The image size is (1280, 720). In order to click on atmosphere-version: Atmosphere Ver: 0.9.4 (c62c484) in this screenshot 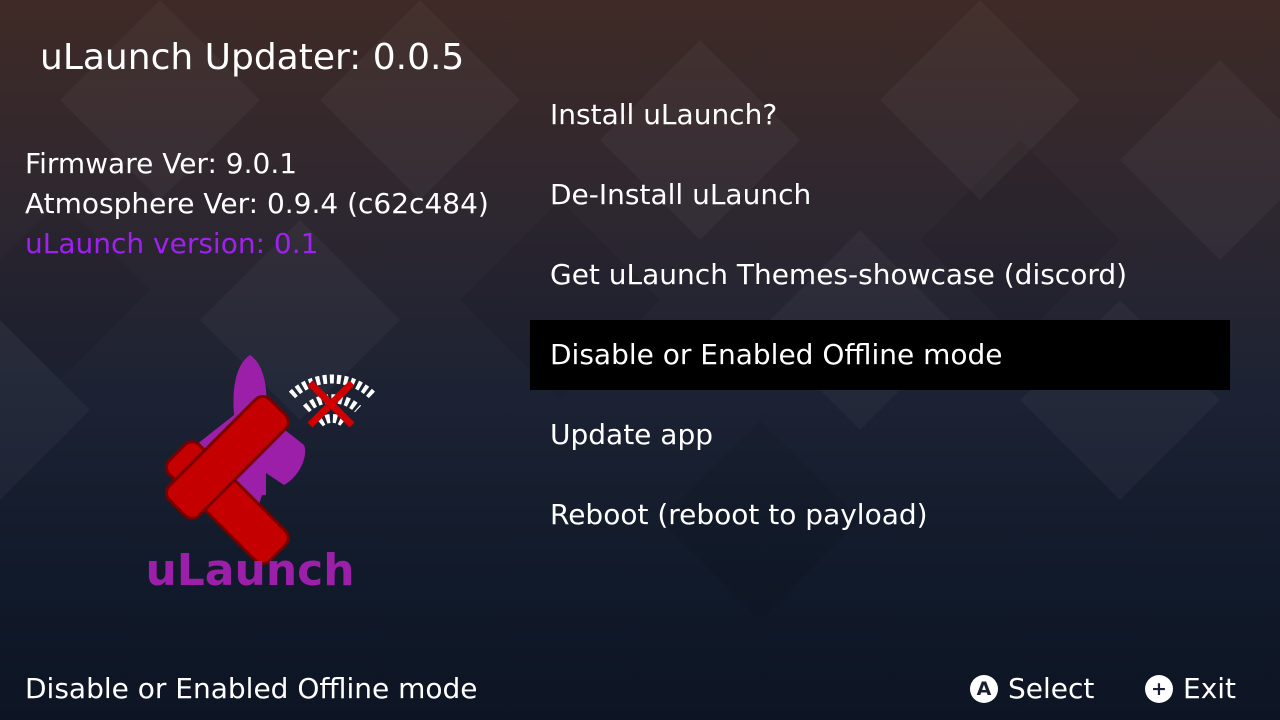, I will do `click(257, 203)`.